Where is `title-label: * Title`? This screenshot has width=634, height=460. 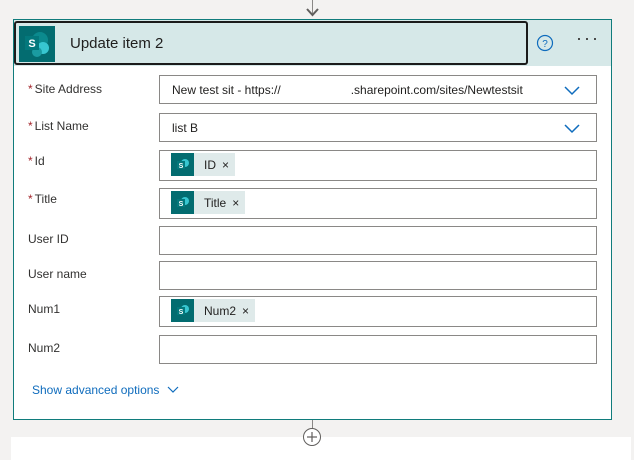
title-label: * Title is located at coordinates (42, 199).